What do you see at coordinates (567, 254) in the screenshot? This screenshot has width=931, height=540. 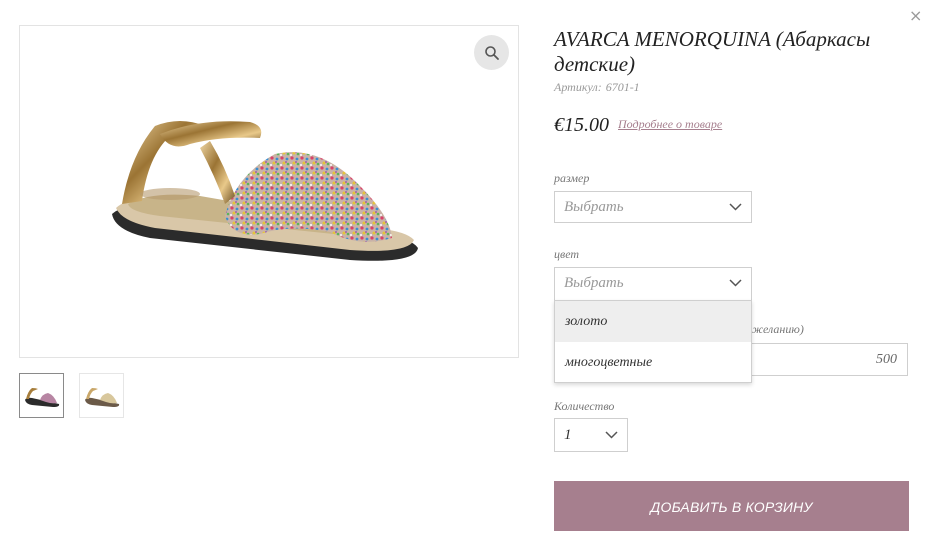 I see `color-label: цвет` at bounding box center [567, 254].